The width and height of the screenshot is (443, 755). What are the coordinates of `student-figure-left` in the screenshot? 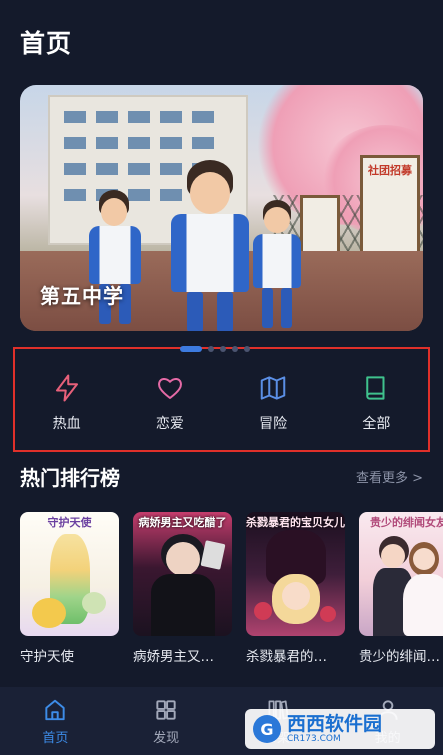 It's located at (115, 260).